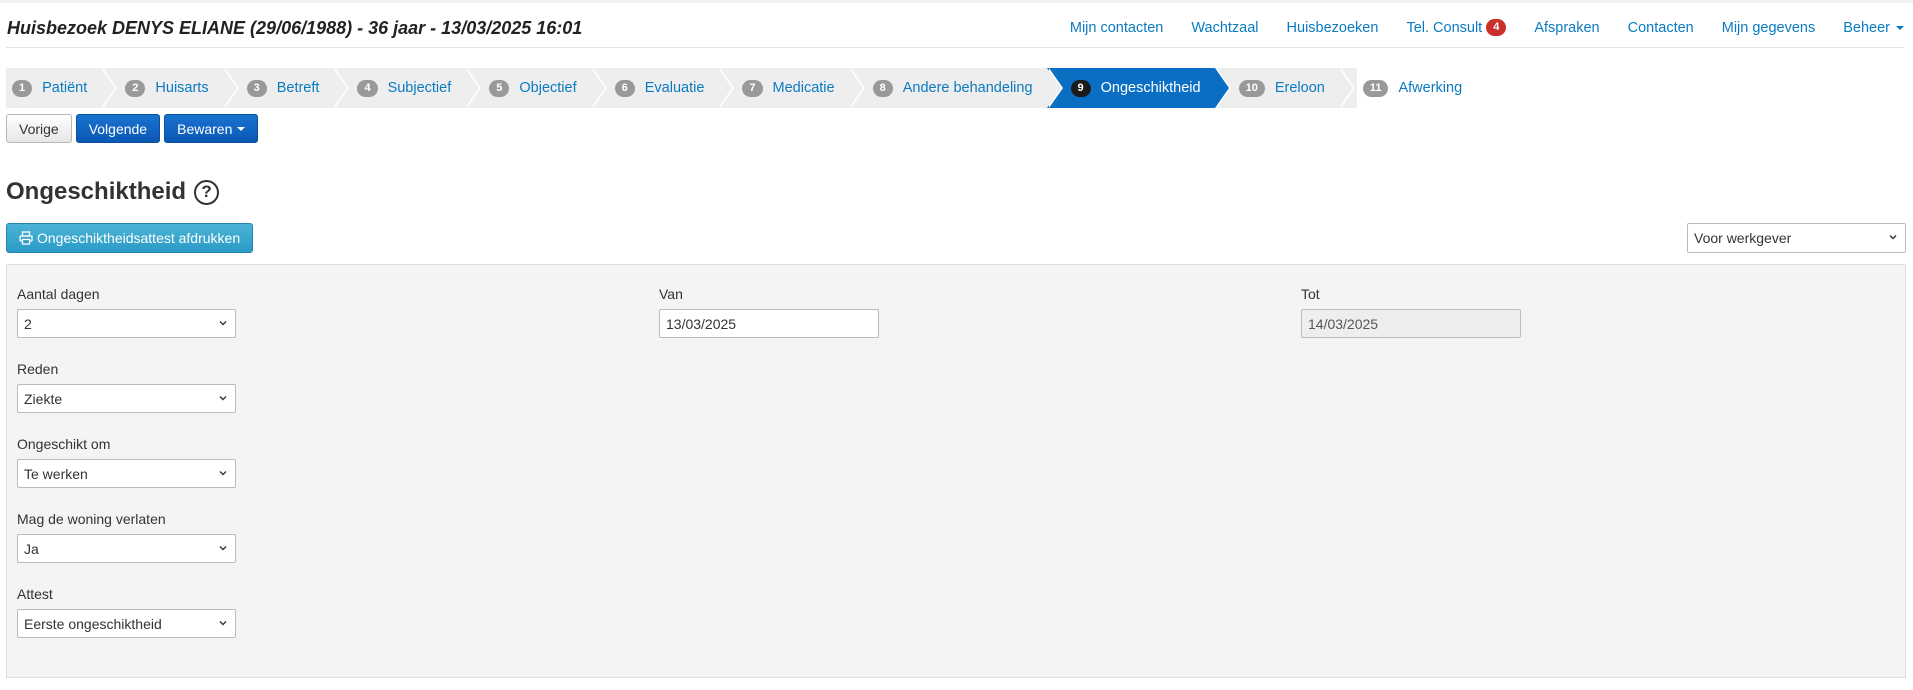 This screenshot has width=1913, height=690. I want to click on wizard-buttons: Vorige Volgende Bewaren, so click(134, 128).